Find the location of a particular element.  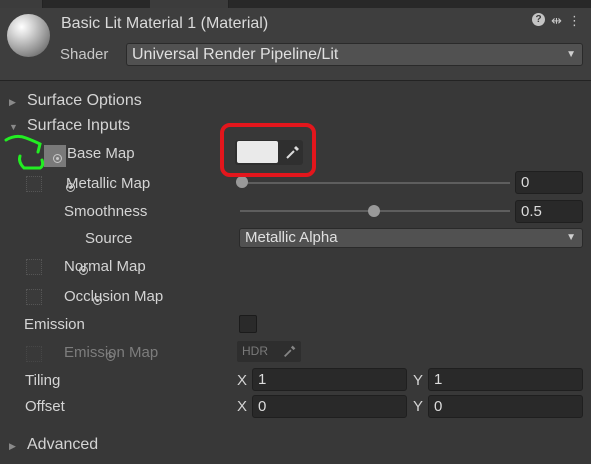

more-icon: ⋮ is located at coordinates (574, 21).